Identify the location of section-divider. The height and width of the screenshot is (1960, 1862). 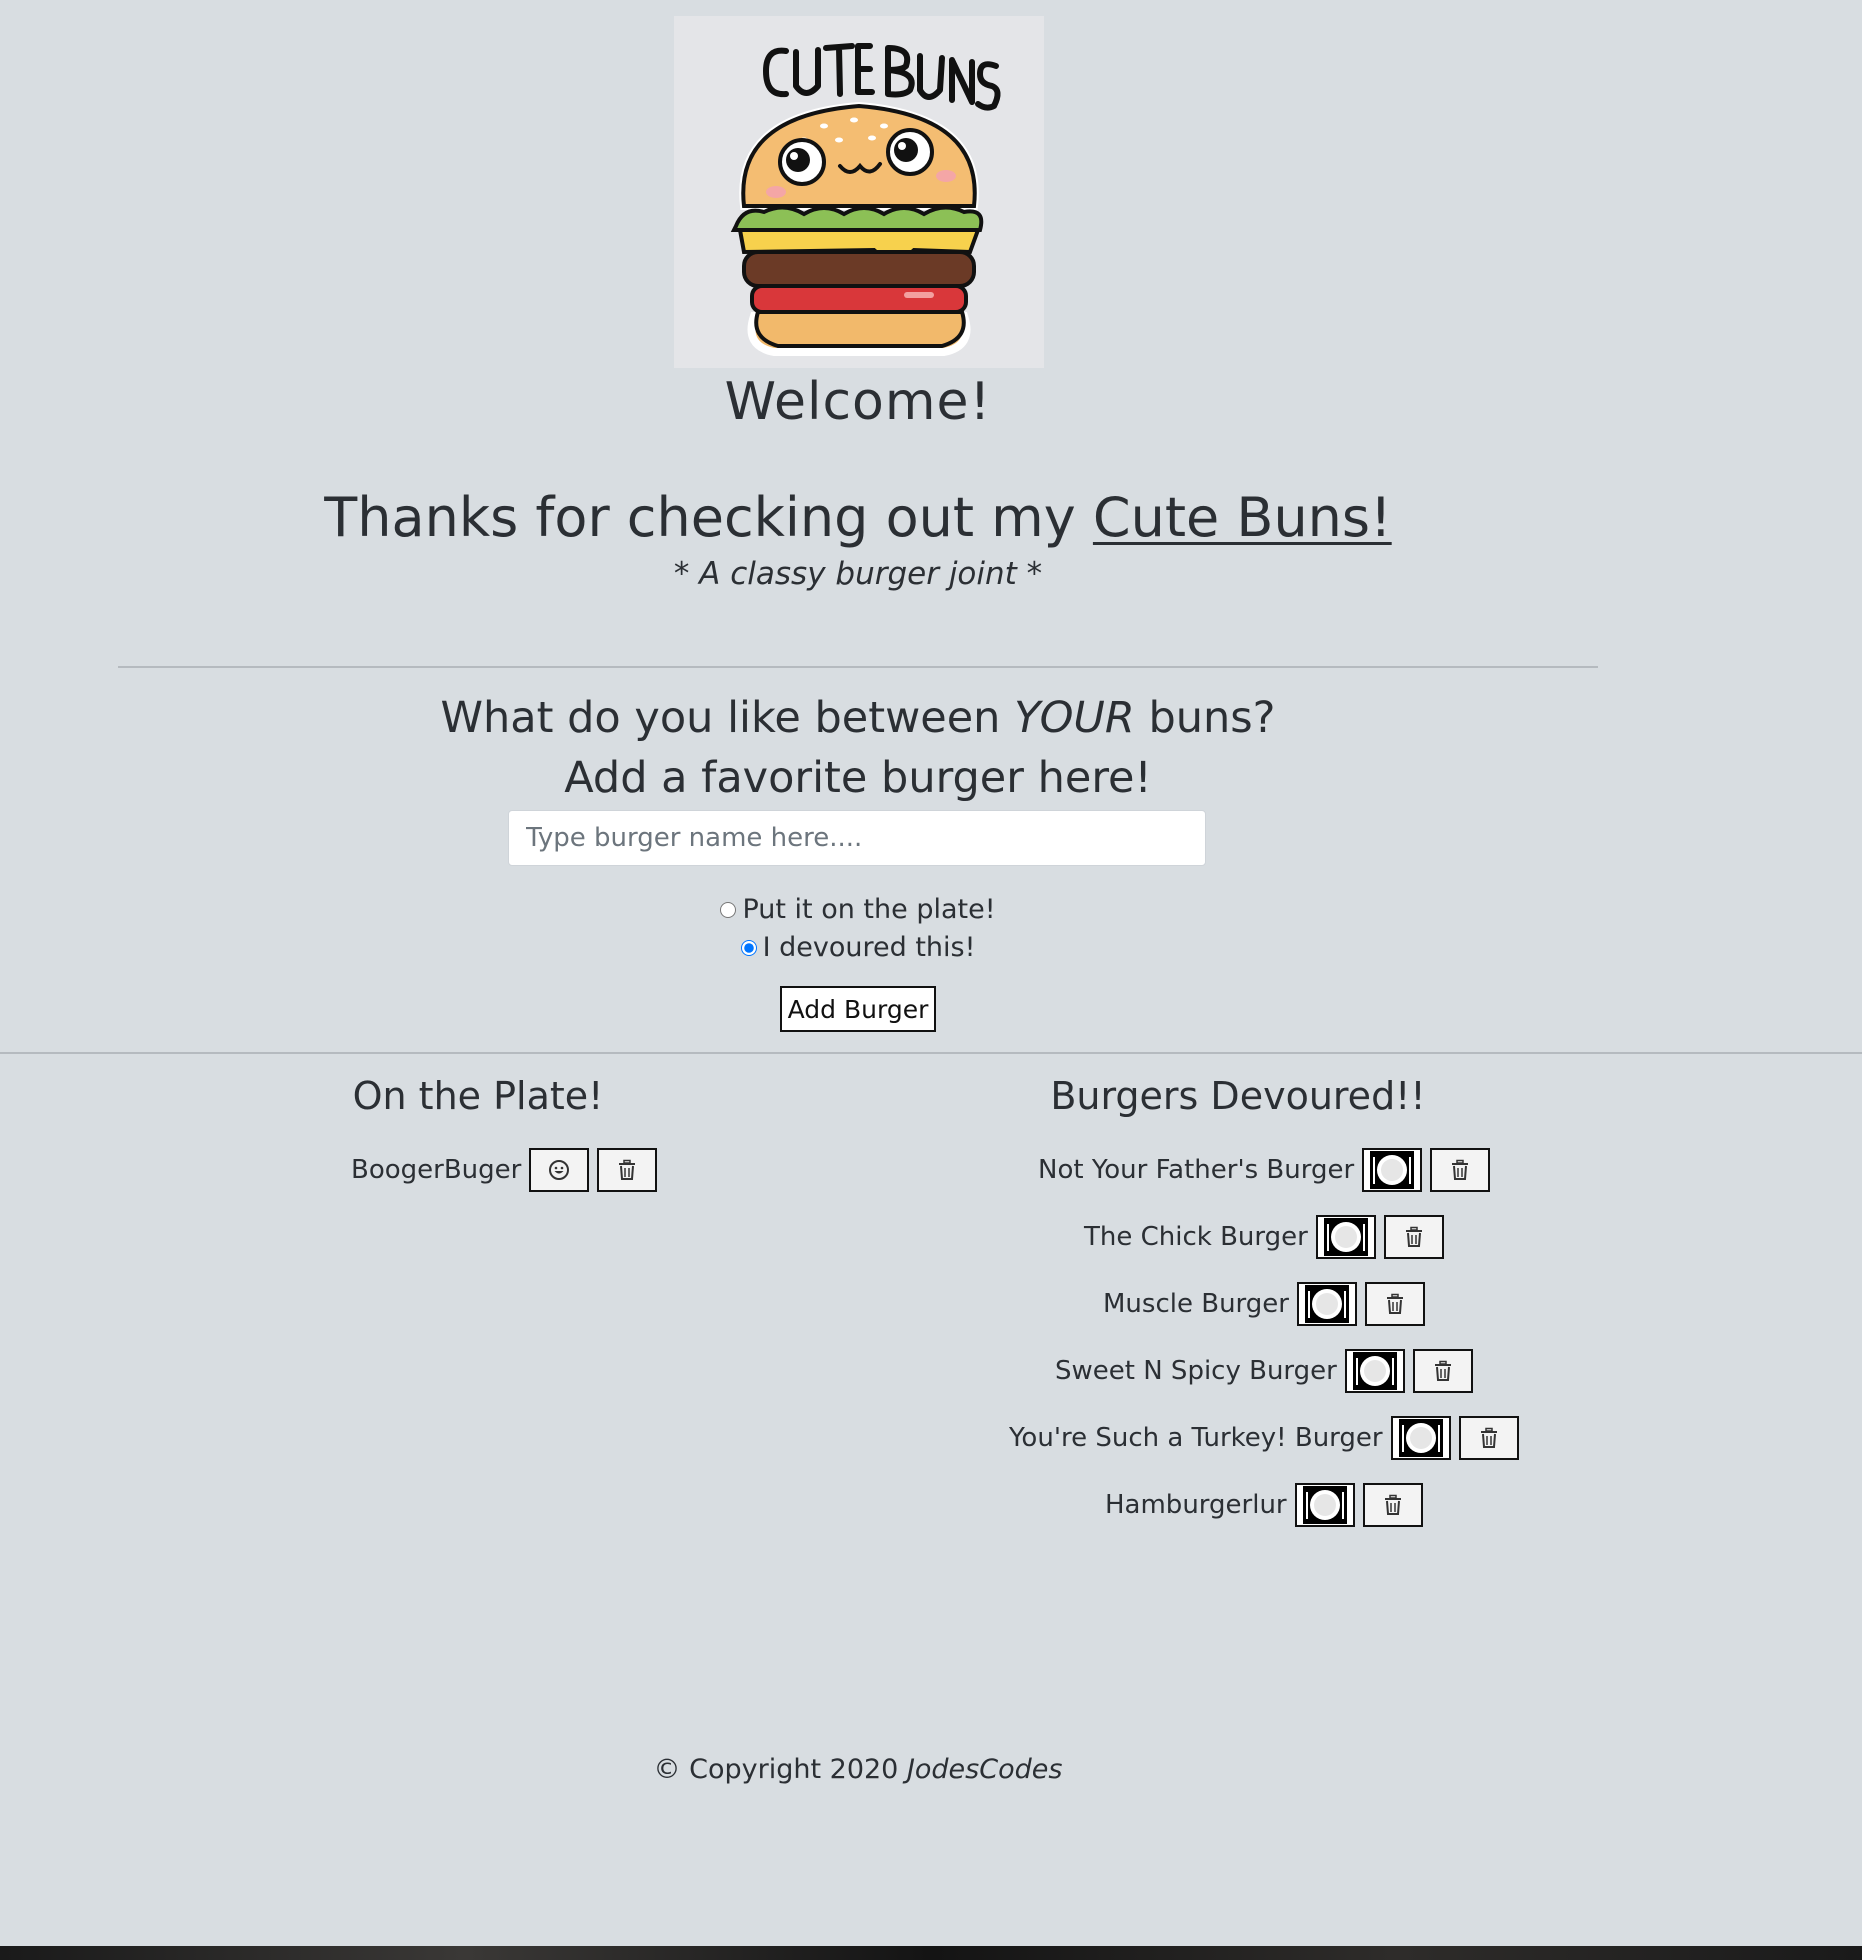
(931, 1053).